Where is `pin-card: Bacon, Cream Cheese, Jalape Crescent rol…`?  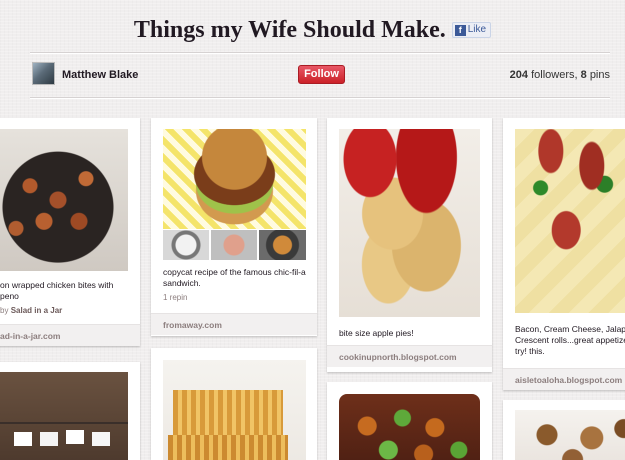 pin-card: Bacon, Cream Cheese, Jalape Crescent rol… is located at coordinates (564, 254).